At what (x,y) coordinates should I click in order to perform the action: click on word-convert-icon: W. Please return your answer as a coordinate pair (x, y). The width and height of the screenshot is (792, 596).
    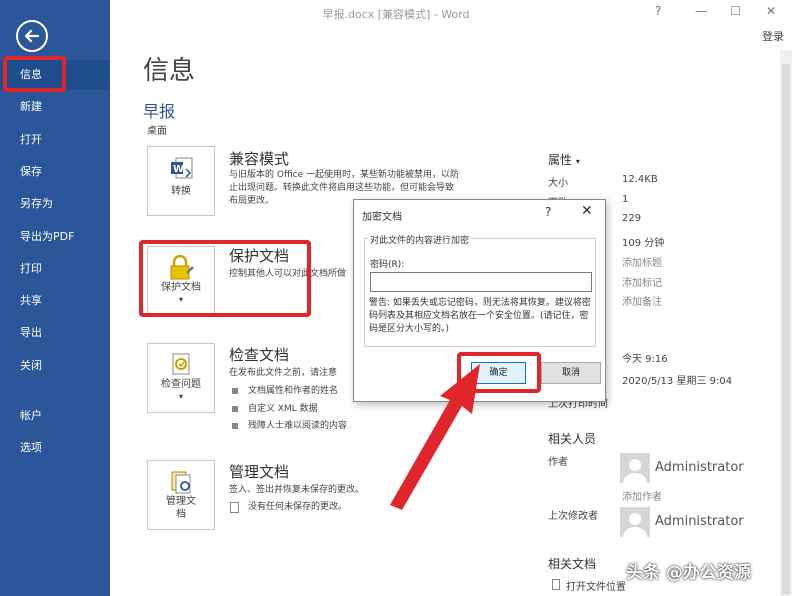
    Looking at the image, I should click on (182, 168).